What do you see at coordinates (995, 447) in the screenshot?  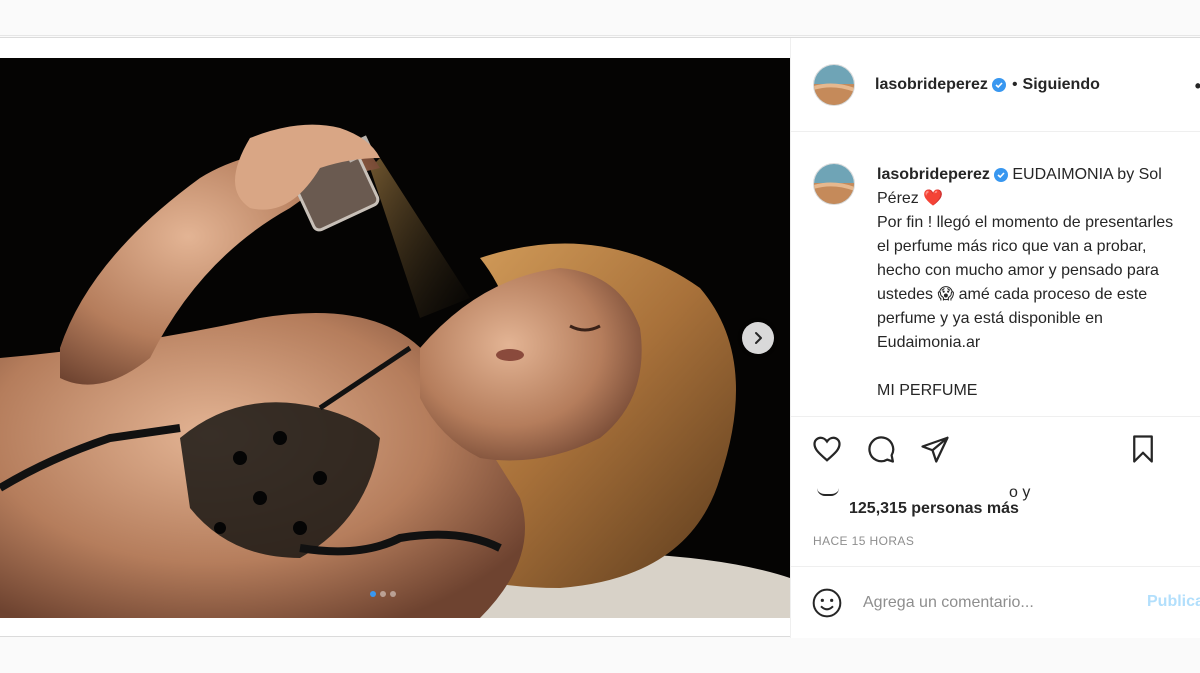 I see `action-bar` at bounding box center [995, 447].